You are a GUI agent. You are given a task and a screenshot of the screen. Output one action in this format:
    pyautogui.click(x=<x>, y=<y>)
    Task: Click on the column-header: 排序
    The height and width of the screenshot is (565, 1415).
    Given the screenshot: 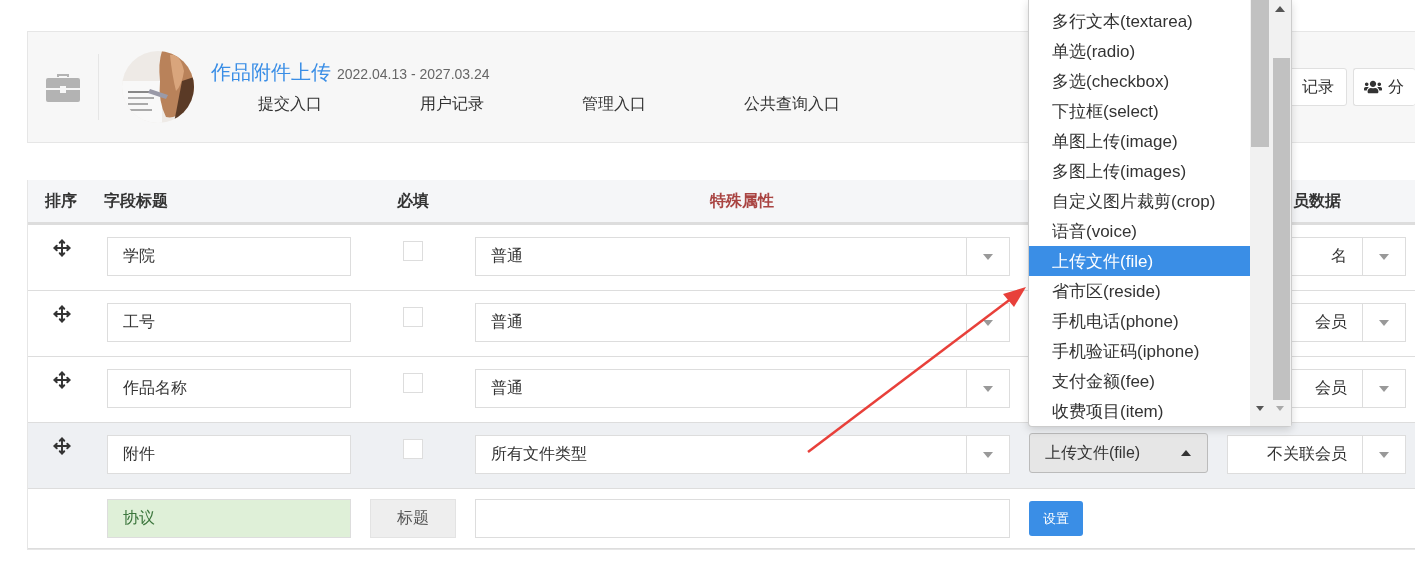 What is the action you would take?
    pyautogui.click(x=60, y=200)
    